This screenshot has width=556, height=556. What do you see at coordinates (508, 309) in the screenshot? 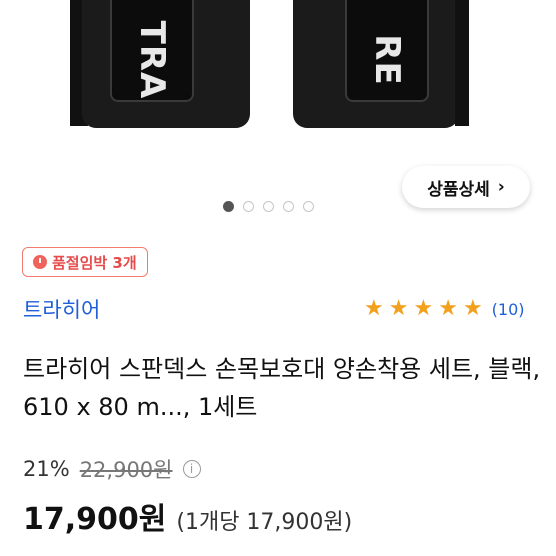
I see `review-count: (10)` at bounding box center [508, 309].